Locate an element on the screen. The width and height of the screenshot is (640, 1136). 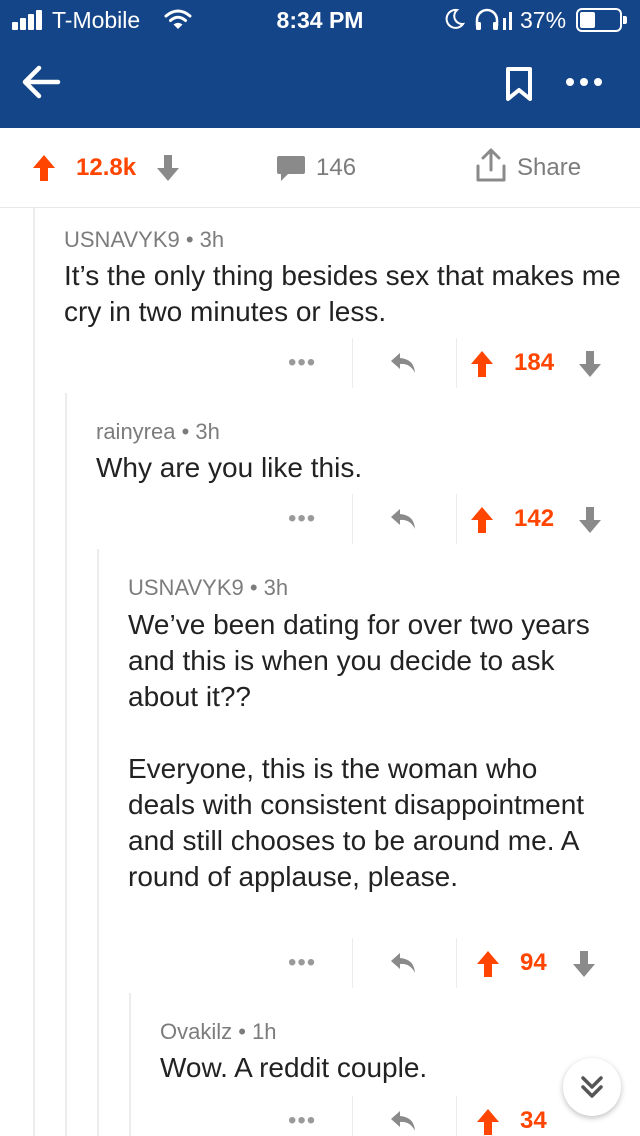
post-score: 12.8k is located at coordinates (106, 167).